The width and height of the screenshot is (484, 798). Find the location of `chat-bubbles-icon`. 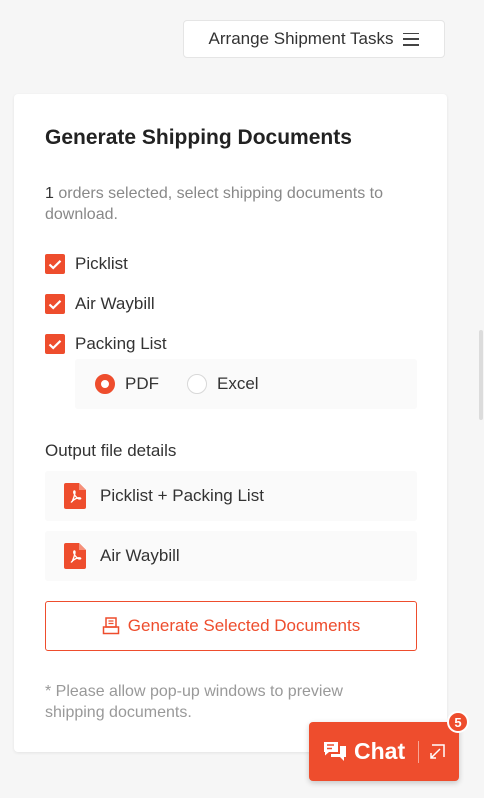

chat-bubbles-icon is located at coordinates (335, 751).